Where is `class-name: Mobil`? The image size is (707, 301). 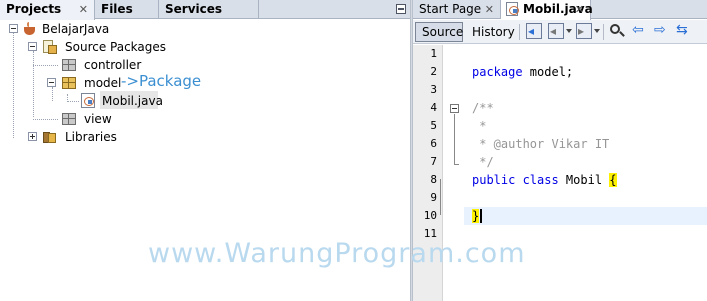 class-name: Mobil is located at coordinates (584, 180).